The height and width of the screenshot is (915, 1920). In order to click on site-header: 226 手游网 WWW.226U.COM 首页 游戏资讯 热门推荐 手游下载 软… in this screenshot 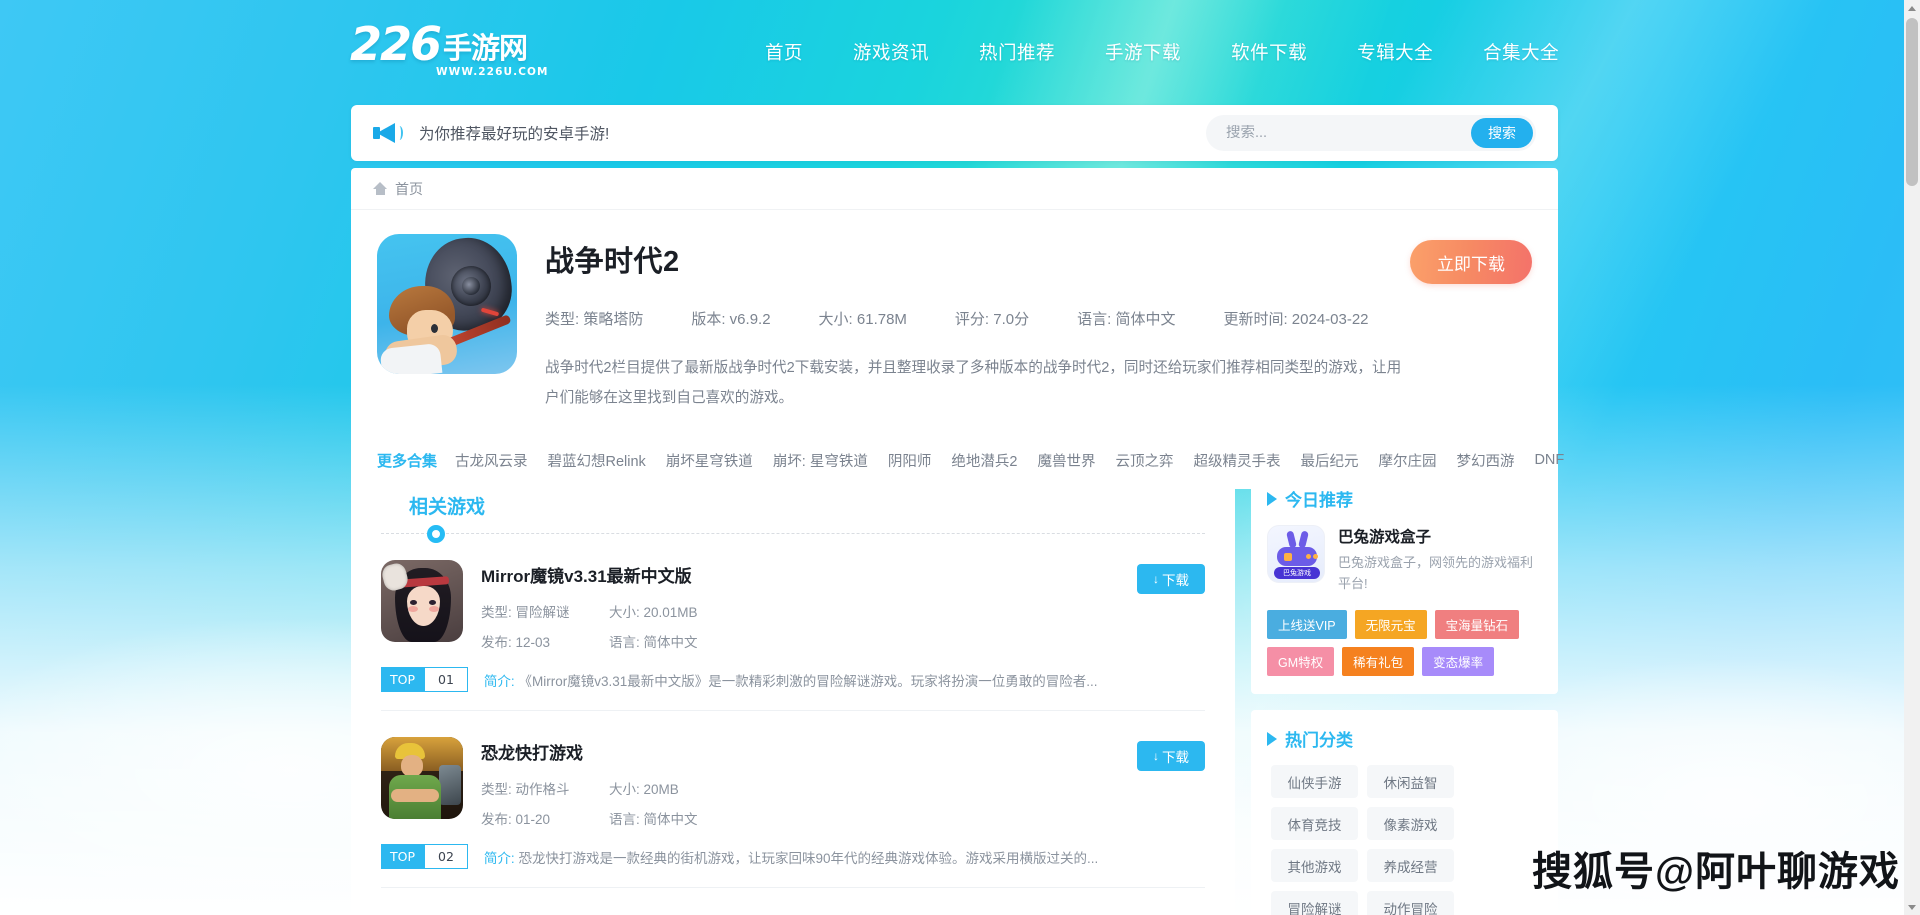, I will do `click(960, 52)`.